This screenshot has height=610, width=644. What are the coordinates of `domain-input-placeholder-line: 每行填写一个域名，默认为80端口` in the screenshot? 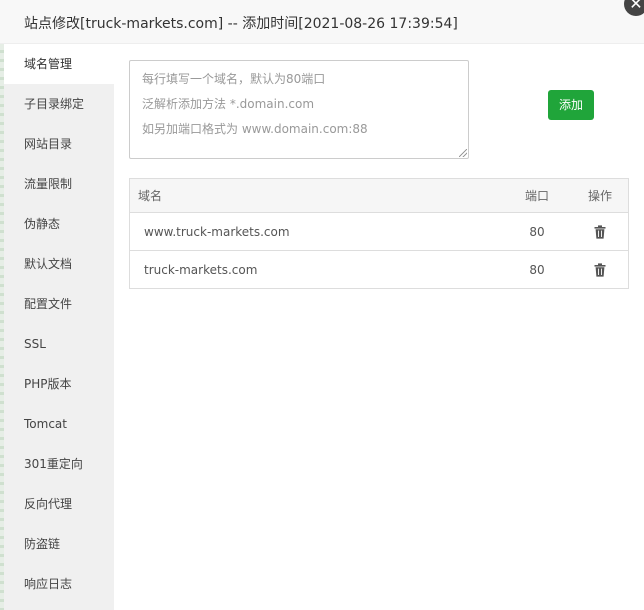 It's located at (234, 79).